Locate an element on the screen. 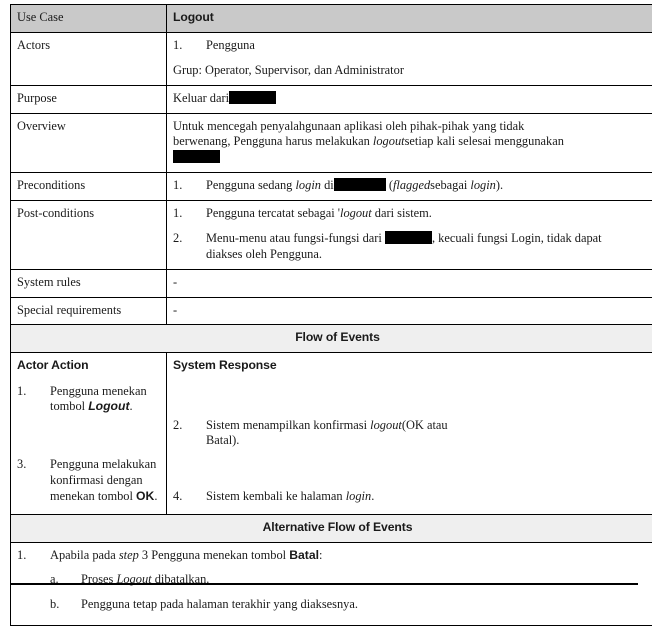 Image resolution: width=652 pixels, height=626 pixels. postcond2-text-b: , kecuali fungsi Login, tidak dapat is located at coordinates (517, 238).